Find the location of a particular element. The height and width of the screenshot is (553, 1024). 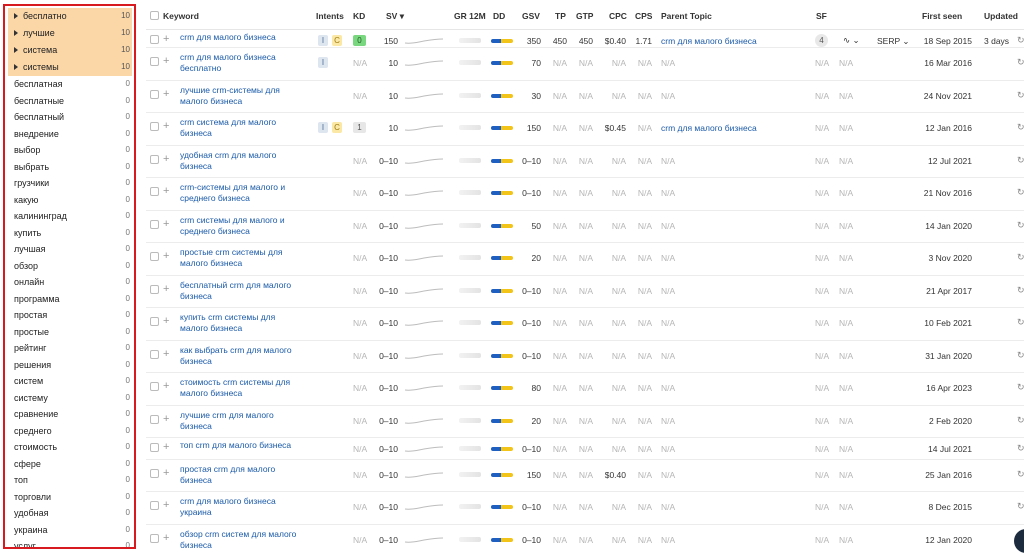

keyword-link: как выбрать crm для малого бизнеса is located at coordinates (242, 356).